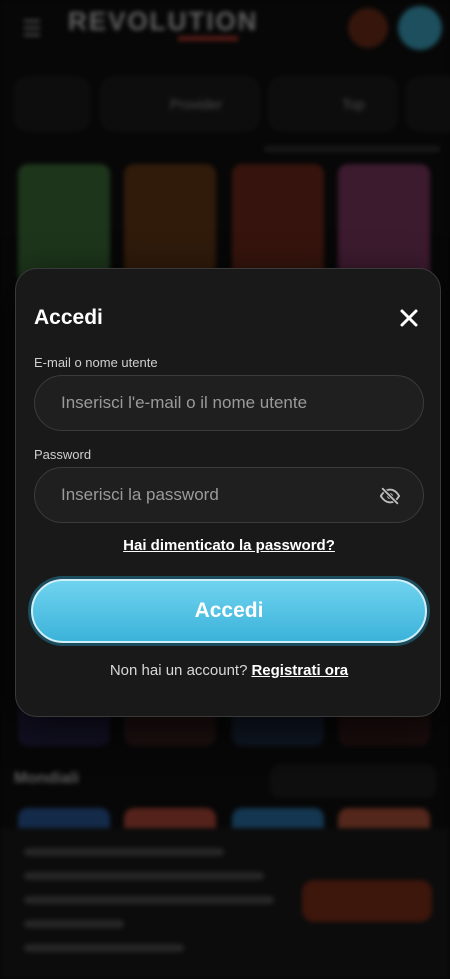  I want to click on accept-cookies-button, so click(367, 901).